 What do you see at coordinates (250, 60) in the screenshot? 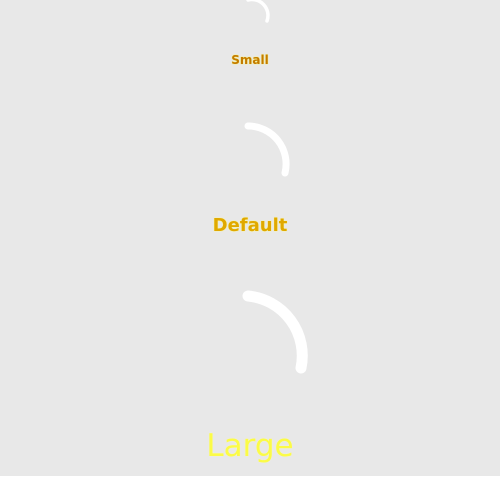
I see `small-spinner-label: Small` at bounding box center [250, 60].